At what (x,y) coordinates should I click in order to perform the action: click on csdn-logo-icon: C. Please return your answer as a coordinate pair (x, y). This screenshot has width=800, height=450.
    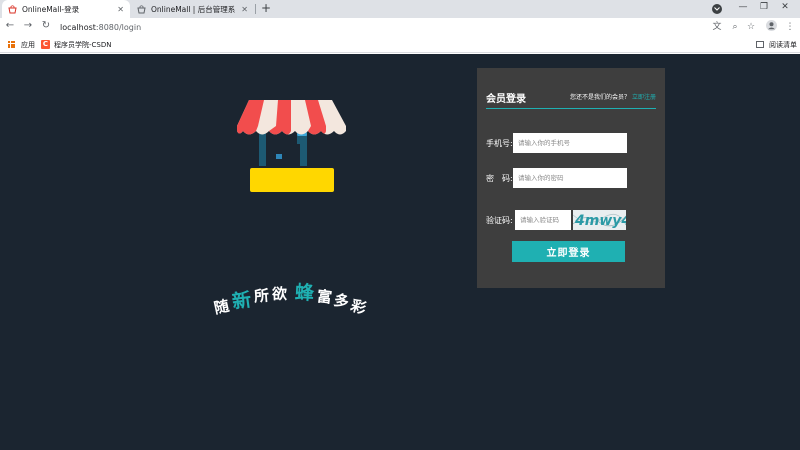
    Looking at the image, I should click on (45, 44).